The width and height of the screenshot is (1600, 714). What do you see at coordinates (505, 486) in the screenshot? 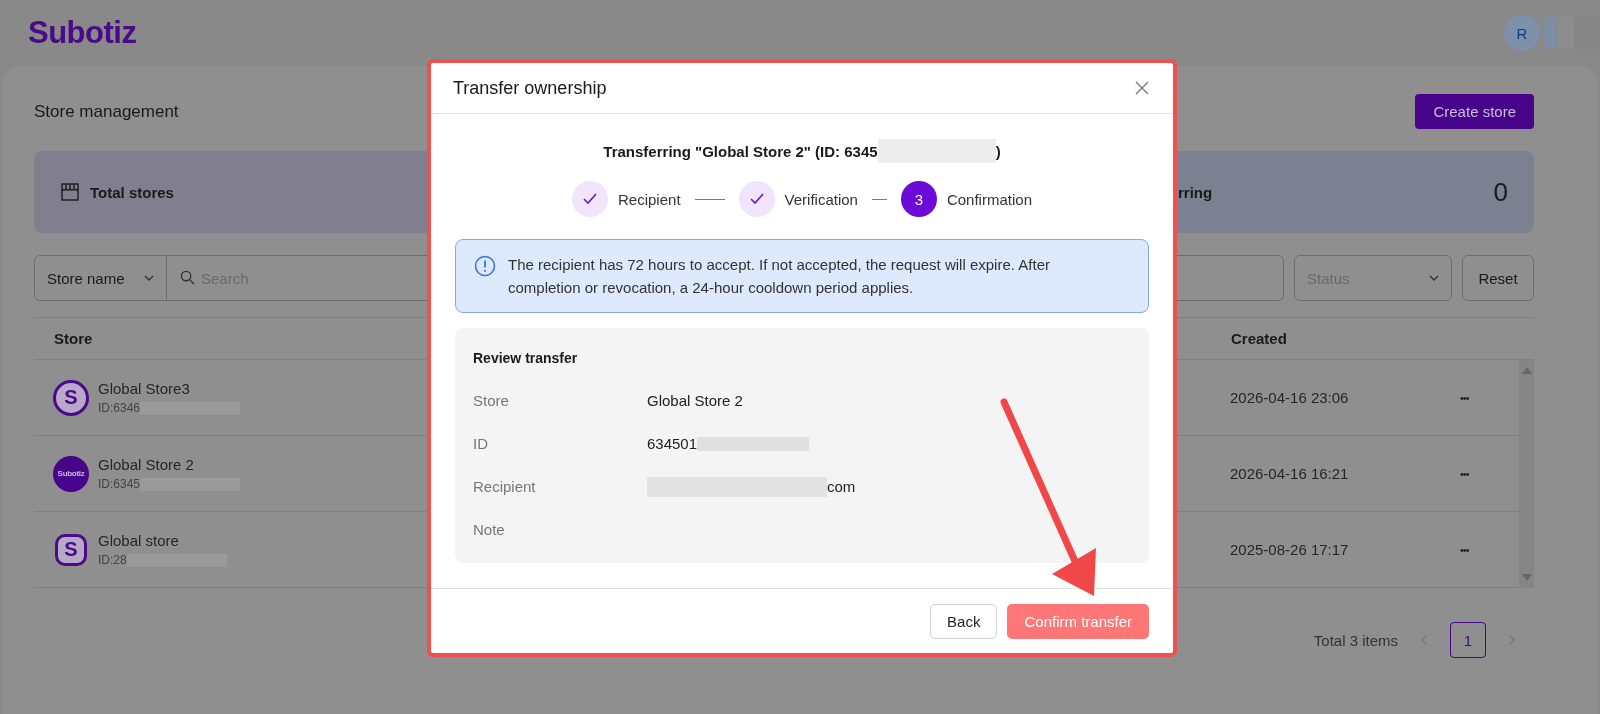
I see `field-label: Recipient` at bounding box center [505, 486].